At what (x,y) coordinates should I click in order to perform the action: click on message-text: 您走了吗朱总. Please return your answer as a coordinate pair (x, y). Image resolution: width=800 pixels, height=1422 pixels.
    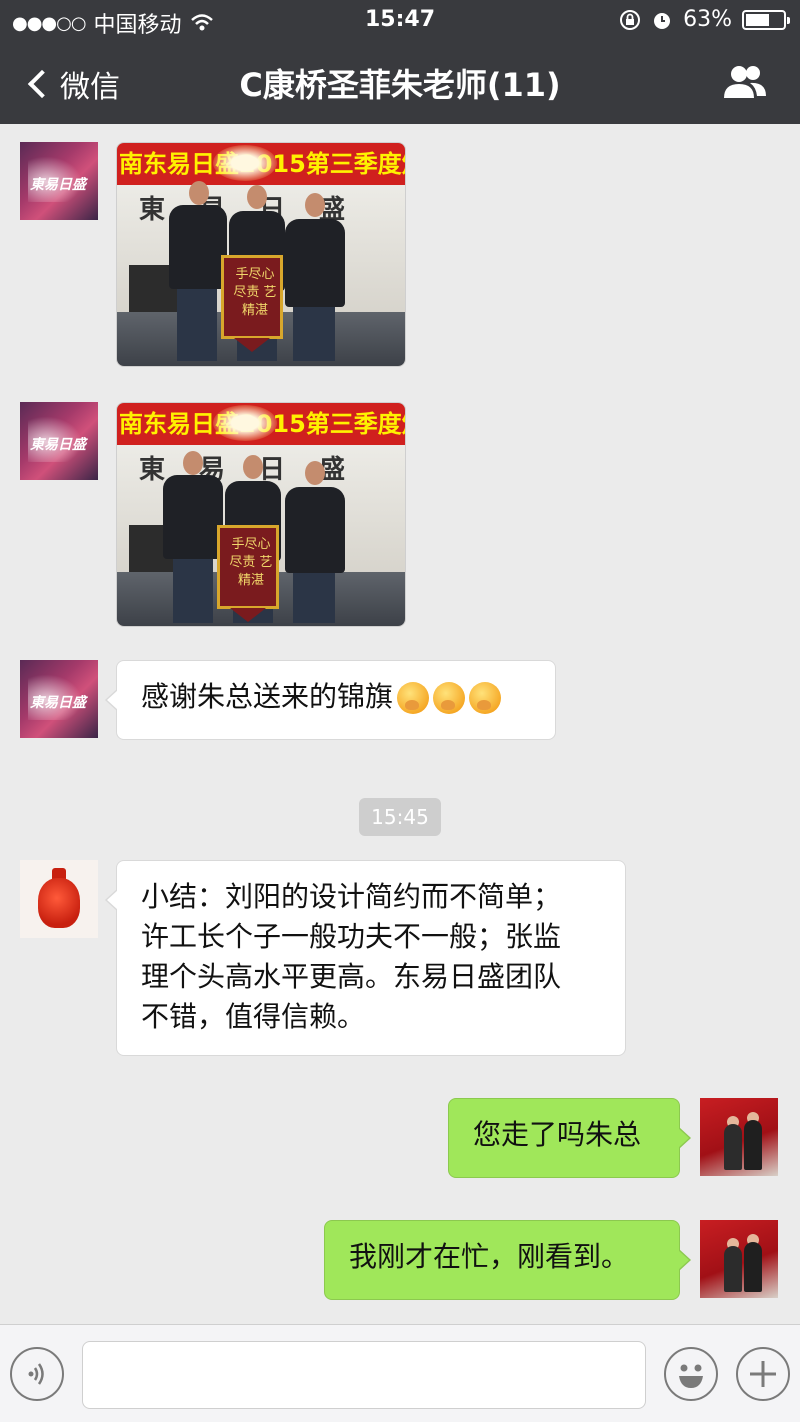
    Looking at the image, I should click on (557, 1134).